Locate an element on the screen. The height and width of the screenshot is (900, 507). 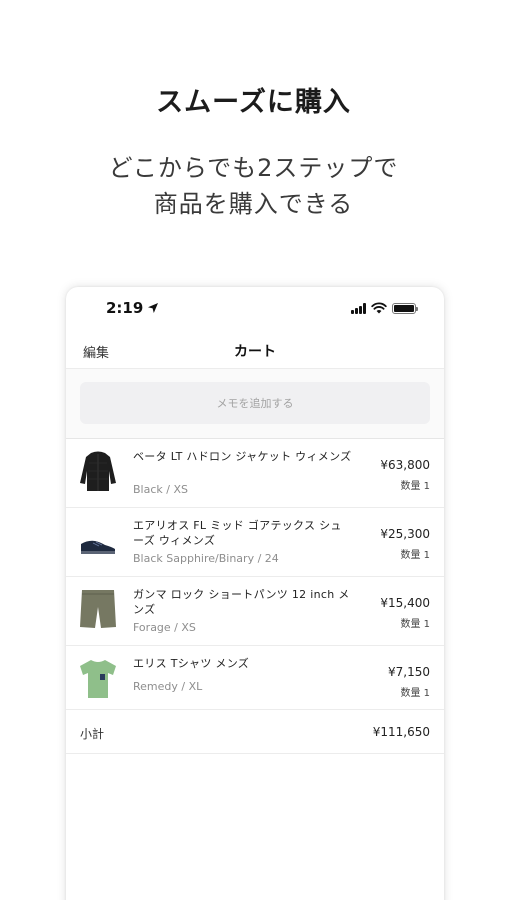
product-price: ¥25,300 is located at coordinates (405, 534).